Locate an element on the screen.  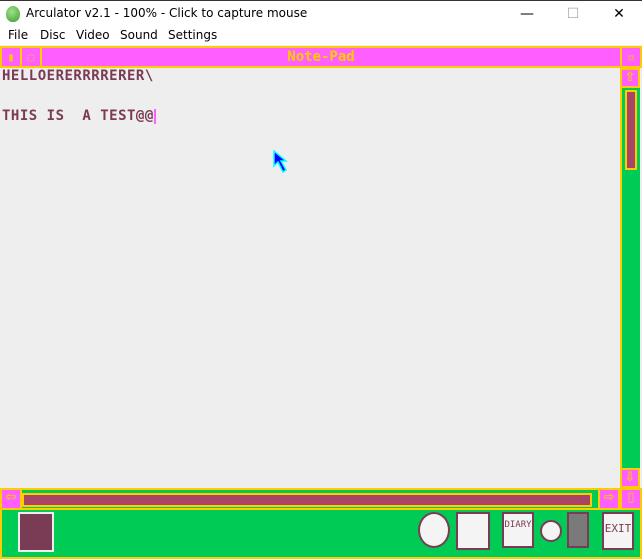
resize-icon: ▯ is located at coordinates (631, 499).